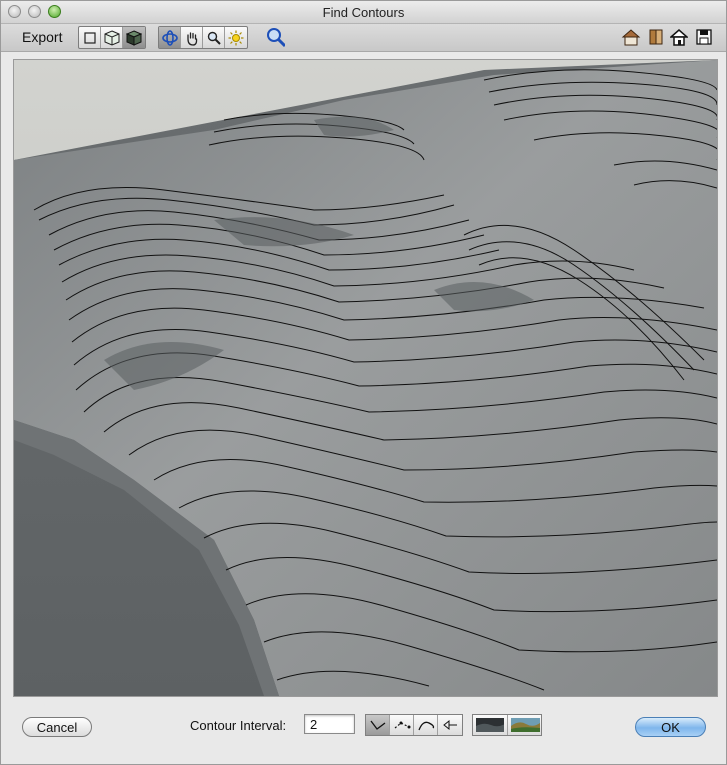  I want to click on wireframe-view-button, so click(90, 37).